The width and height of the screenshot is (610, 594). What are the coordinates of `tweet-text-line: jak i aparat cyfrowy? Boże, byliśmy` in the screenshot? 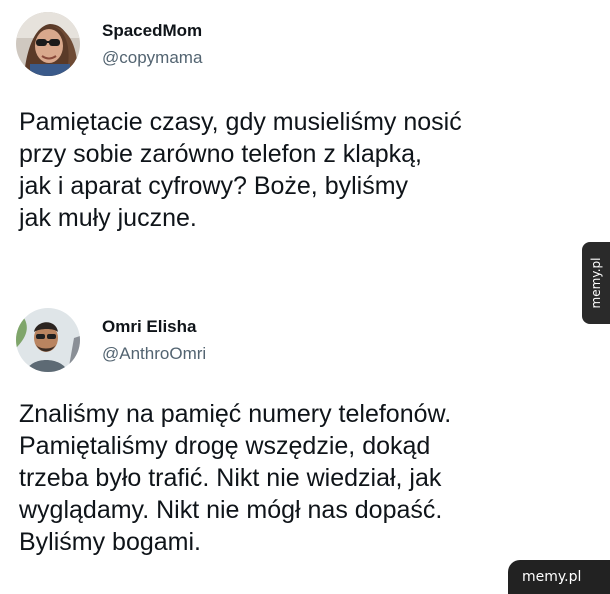 It's located at (214, 186).